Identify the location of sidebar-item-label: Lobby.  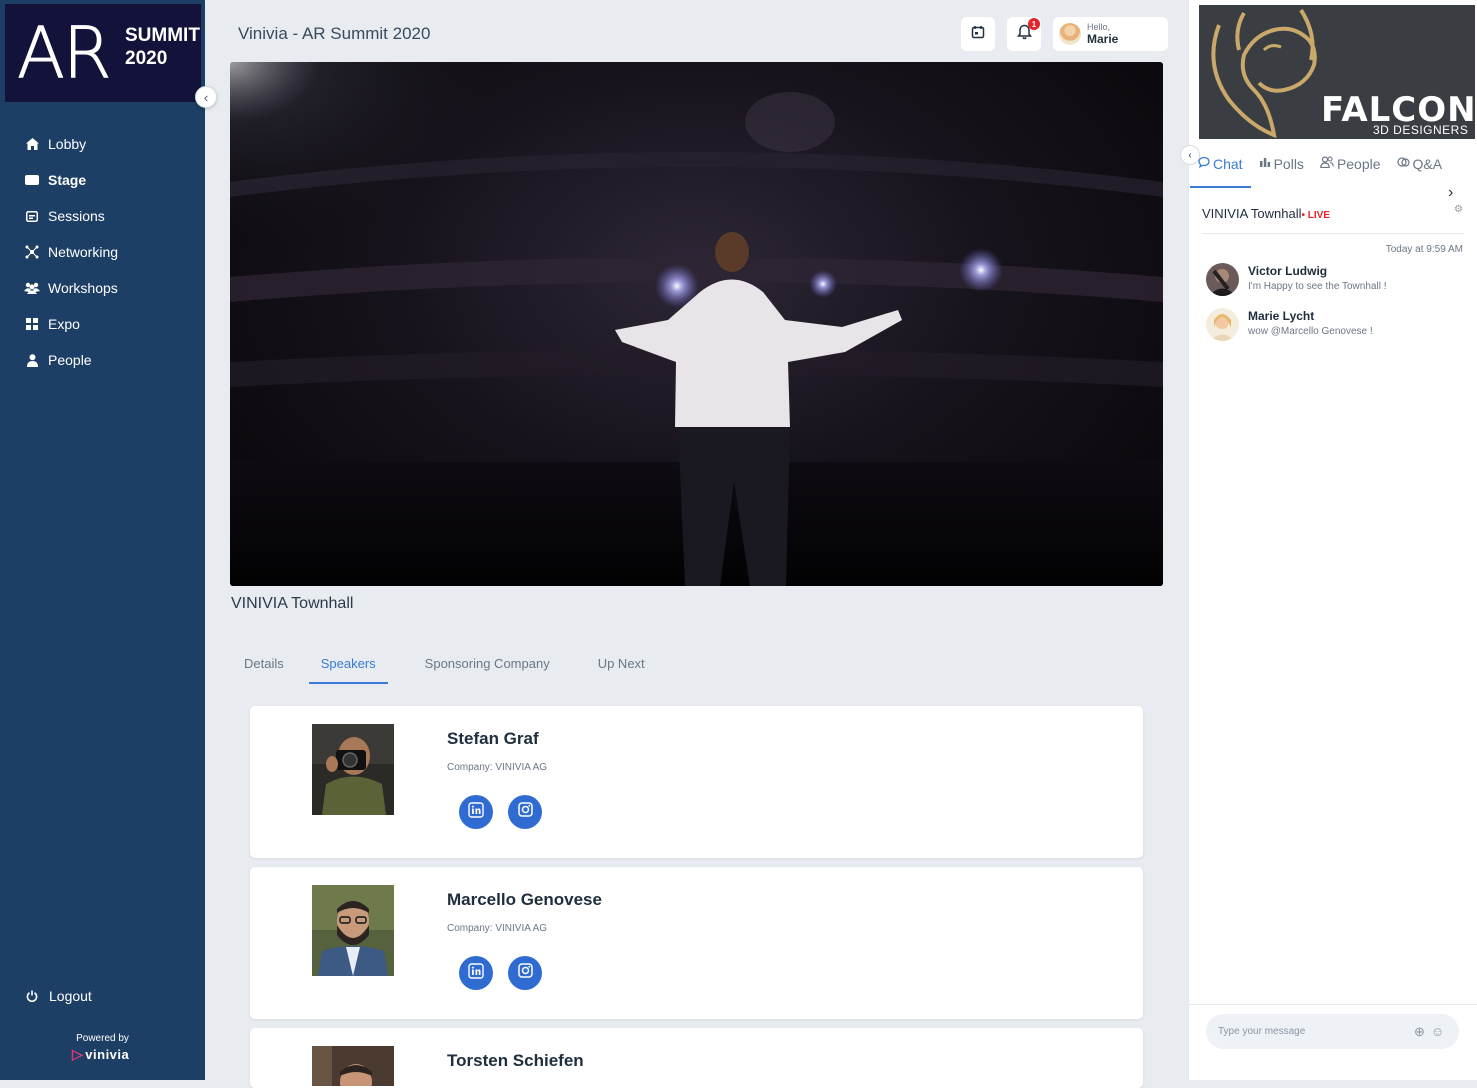
(67, 144).